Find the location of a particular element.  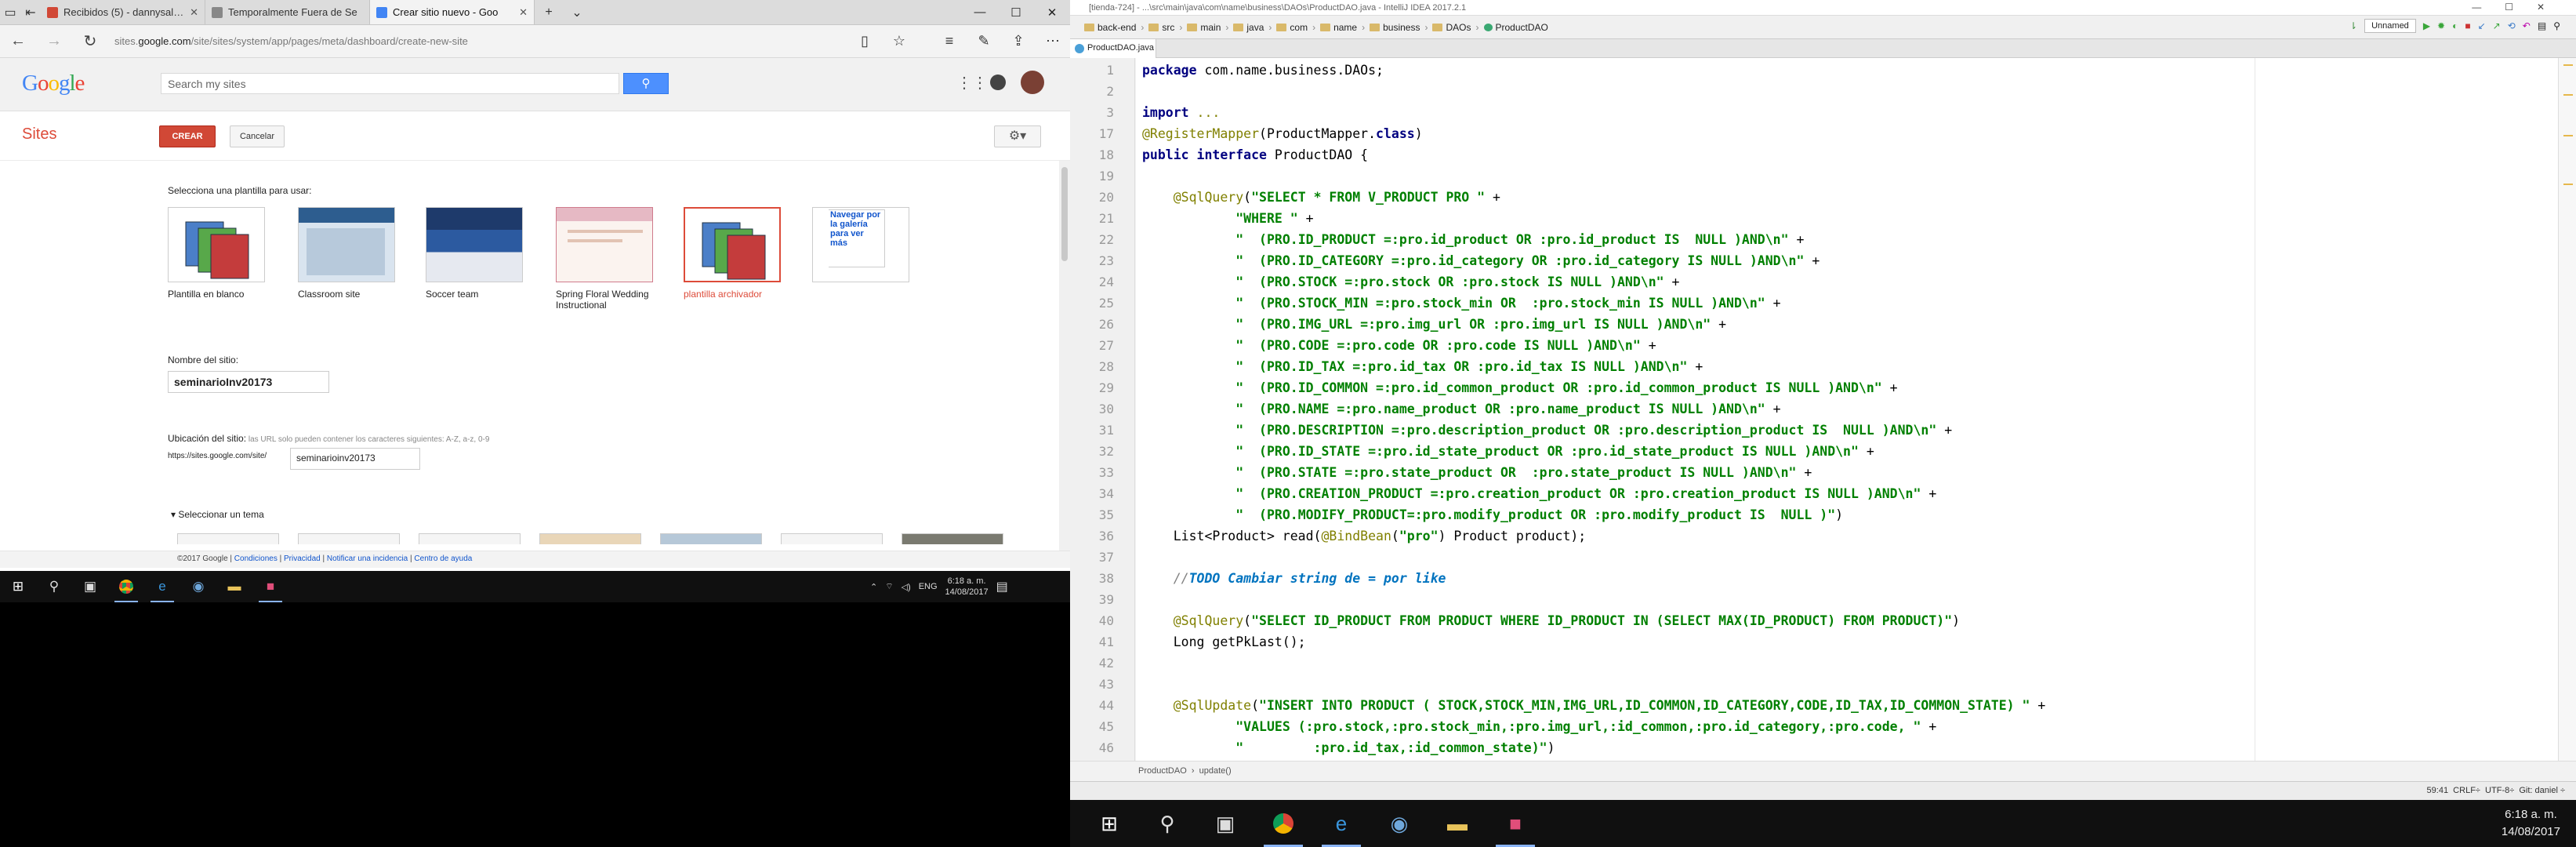

tray-chevron-icon: ⌃ is located at coordinates (874, 587).